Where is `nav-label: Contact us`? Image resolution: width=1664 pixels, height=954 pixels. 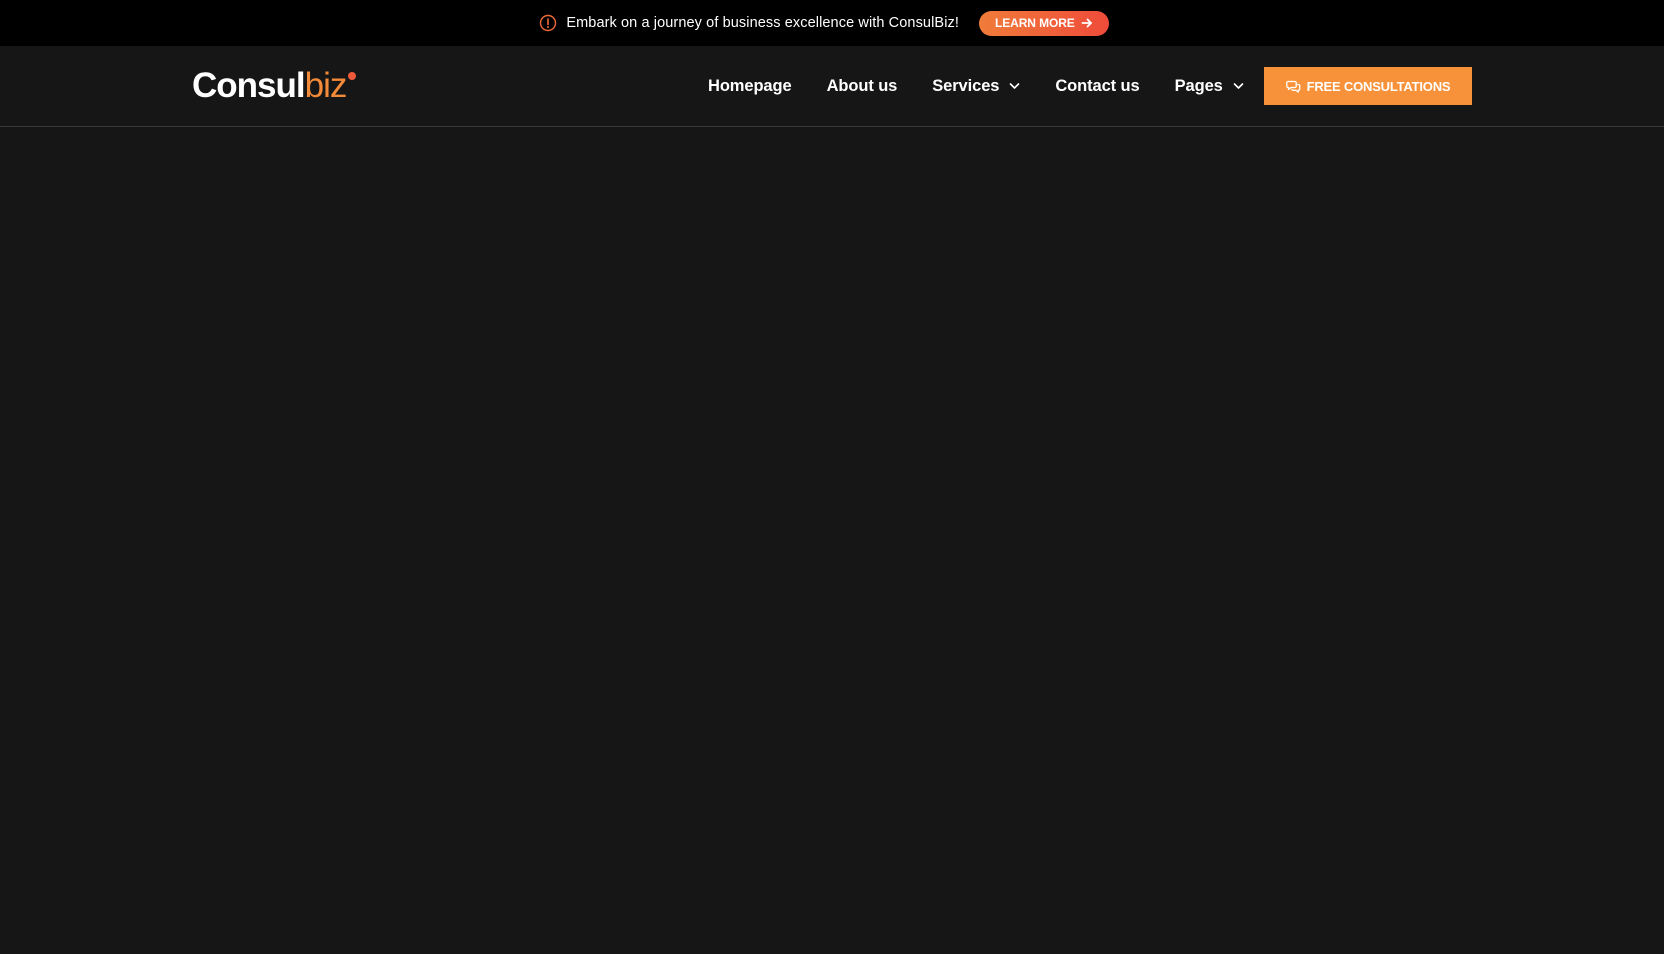 nav-label: Contact us is located at coordinates (1097, 85).